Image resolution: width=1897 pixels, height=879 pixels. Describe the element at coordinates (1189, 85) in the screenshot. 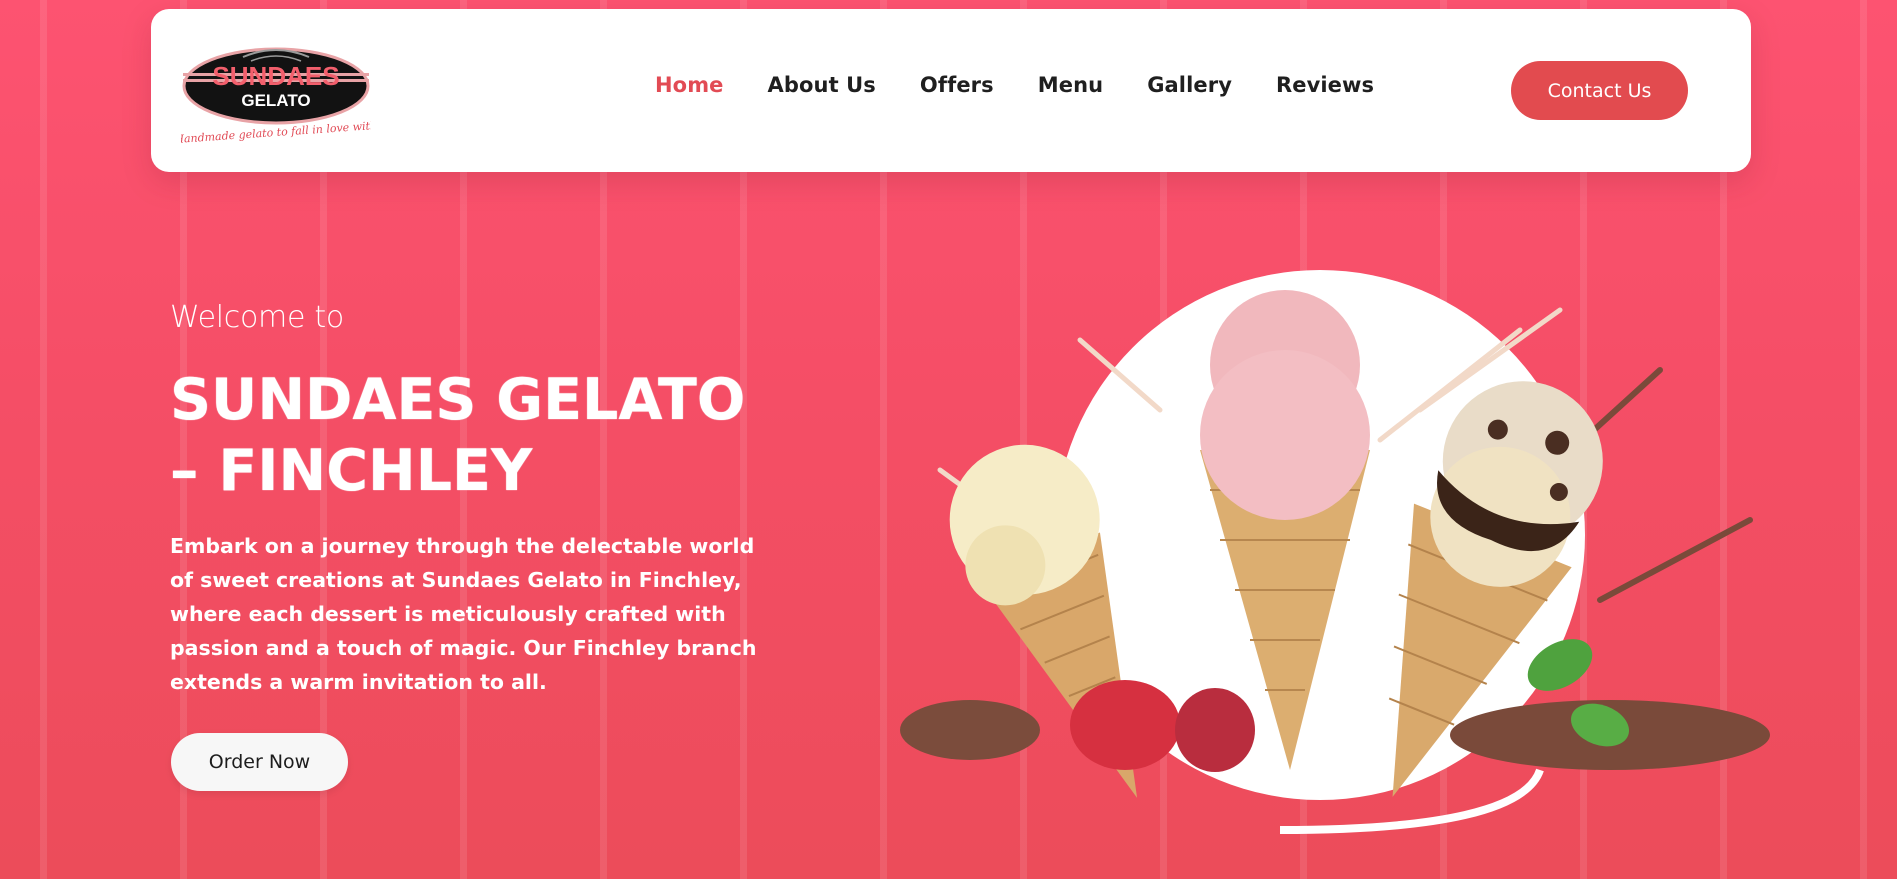

I see `nav-gallery: Gallery` at that location.